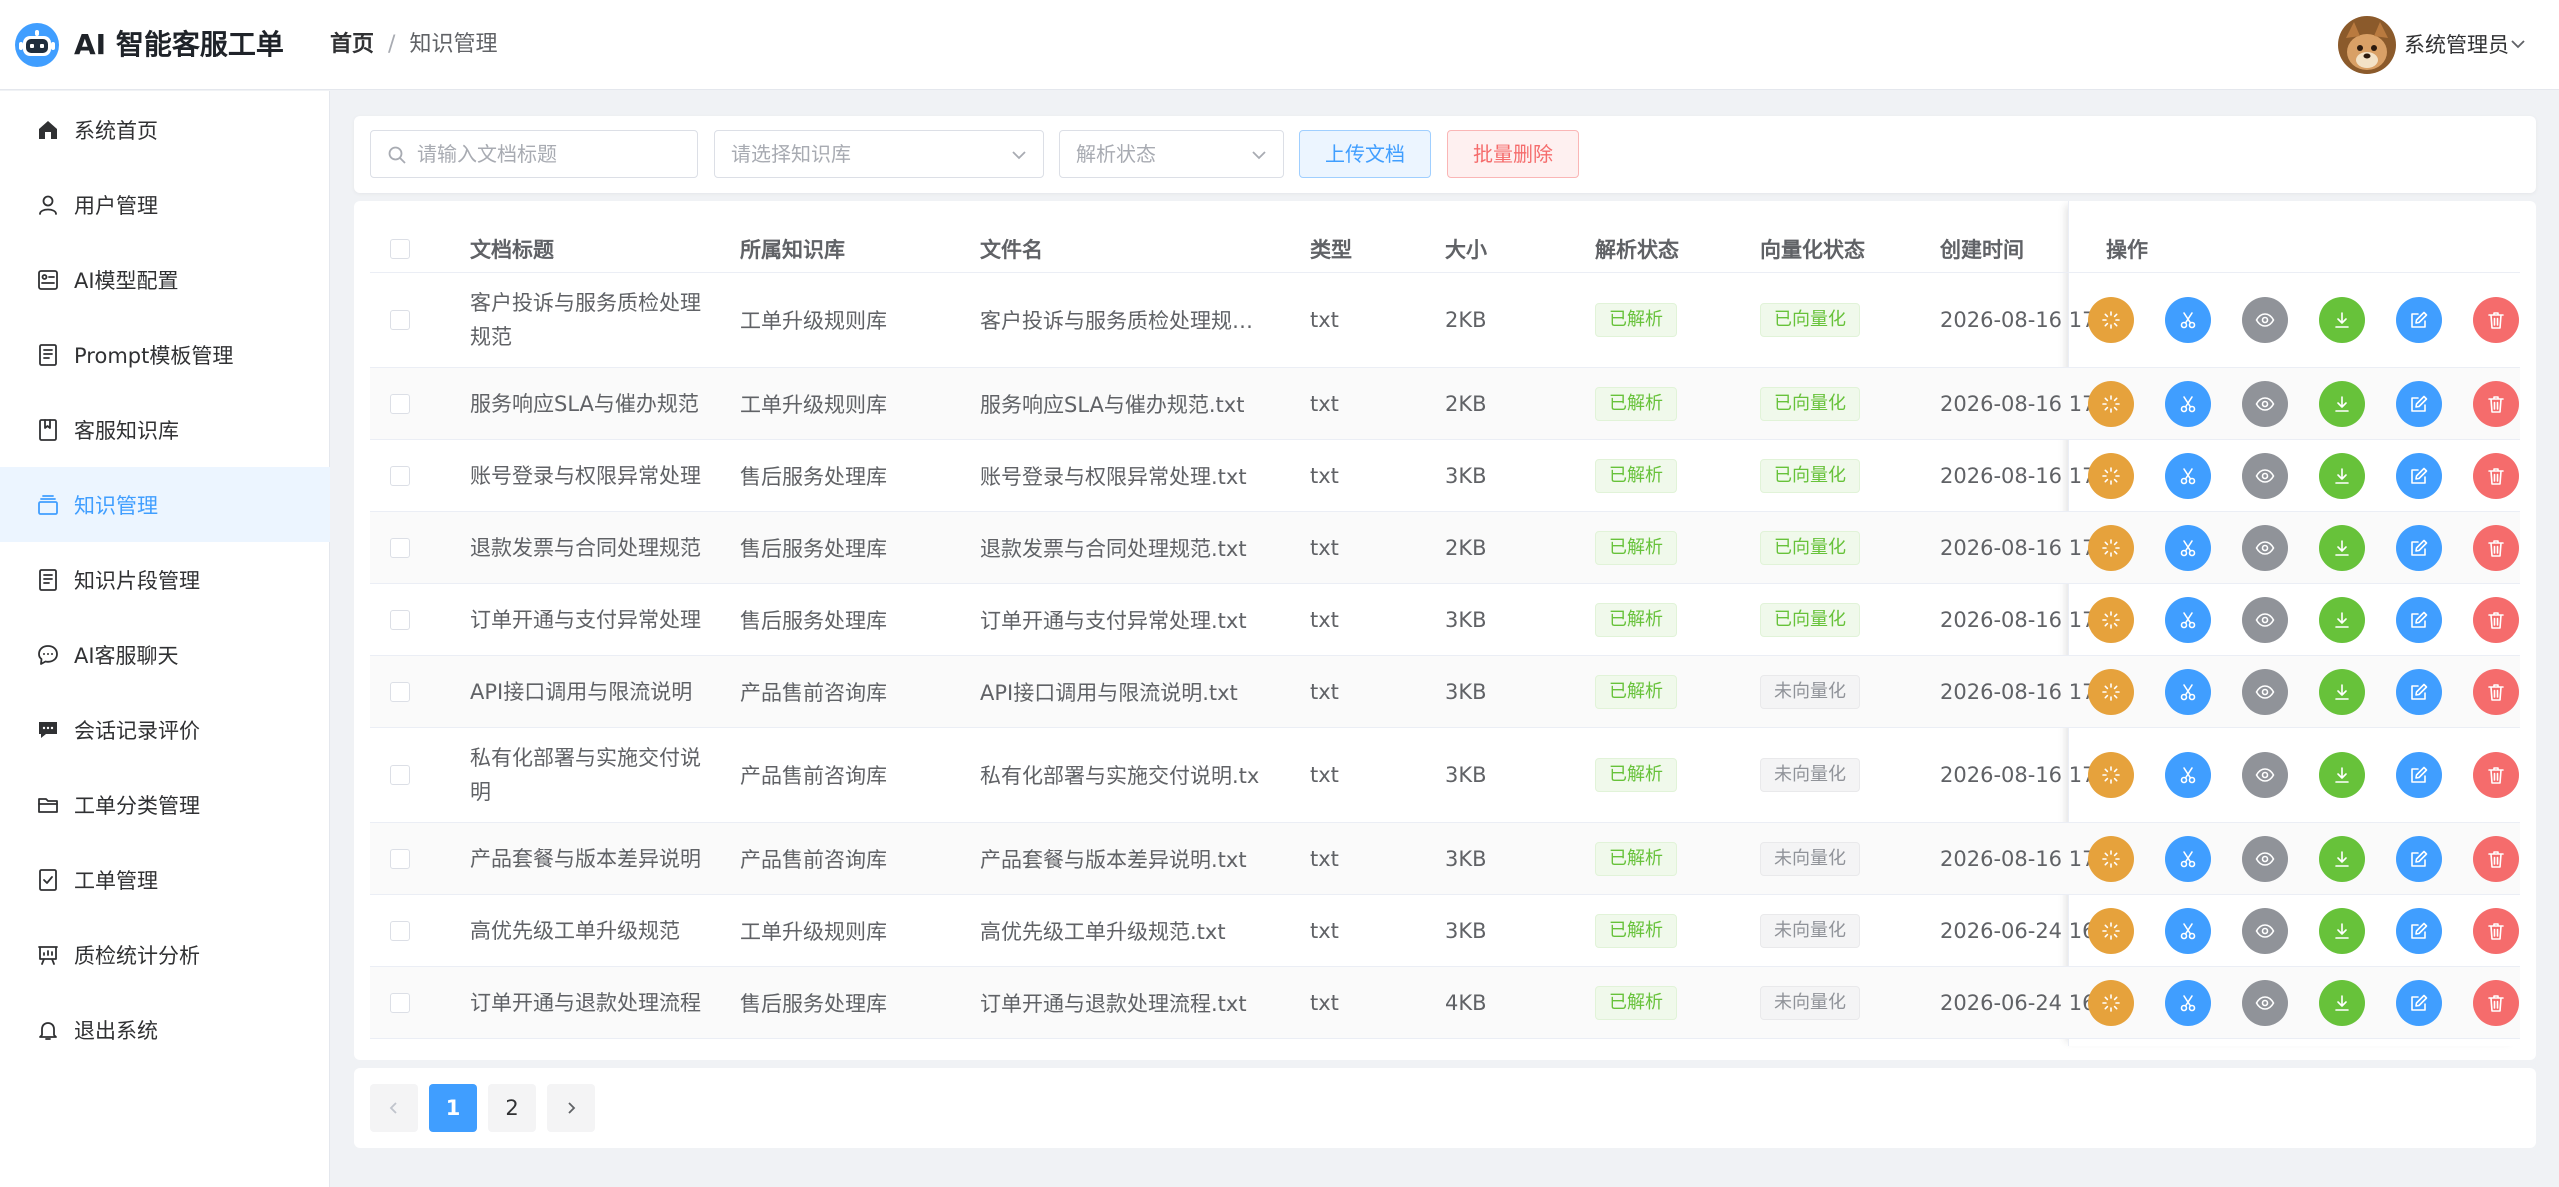 The image size is (2559, 1187). I want to click on chevron-down-icon, so click(2518, 44).